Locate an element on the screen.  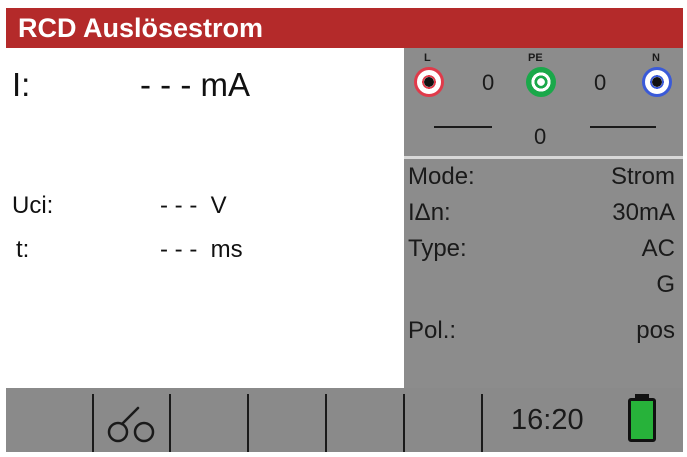
terminal-l-icon is located at coordinates (429, 82).